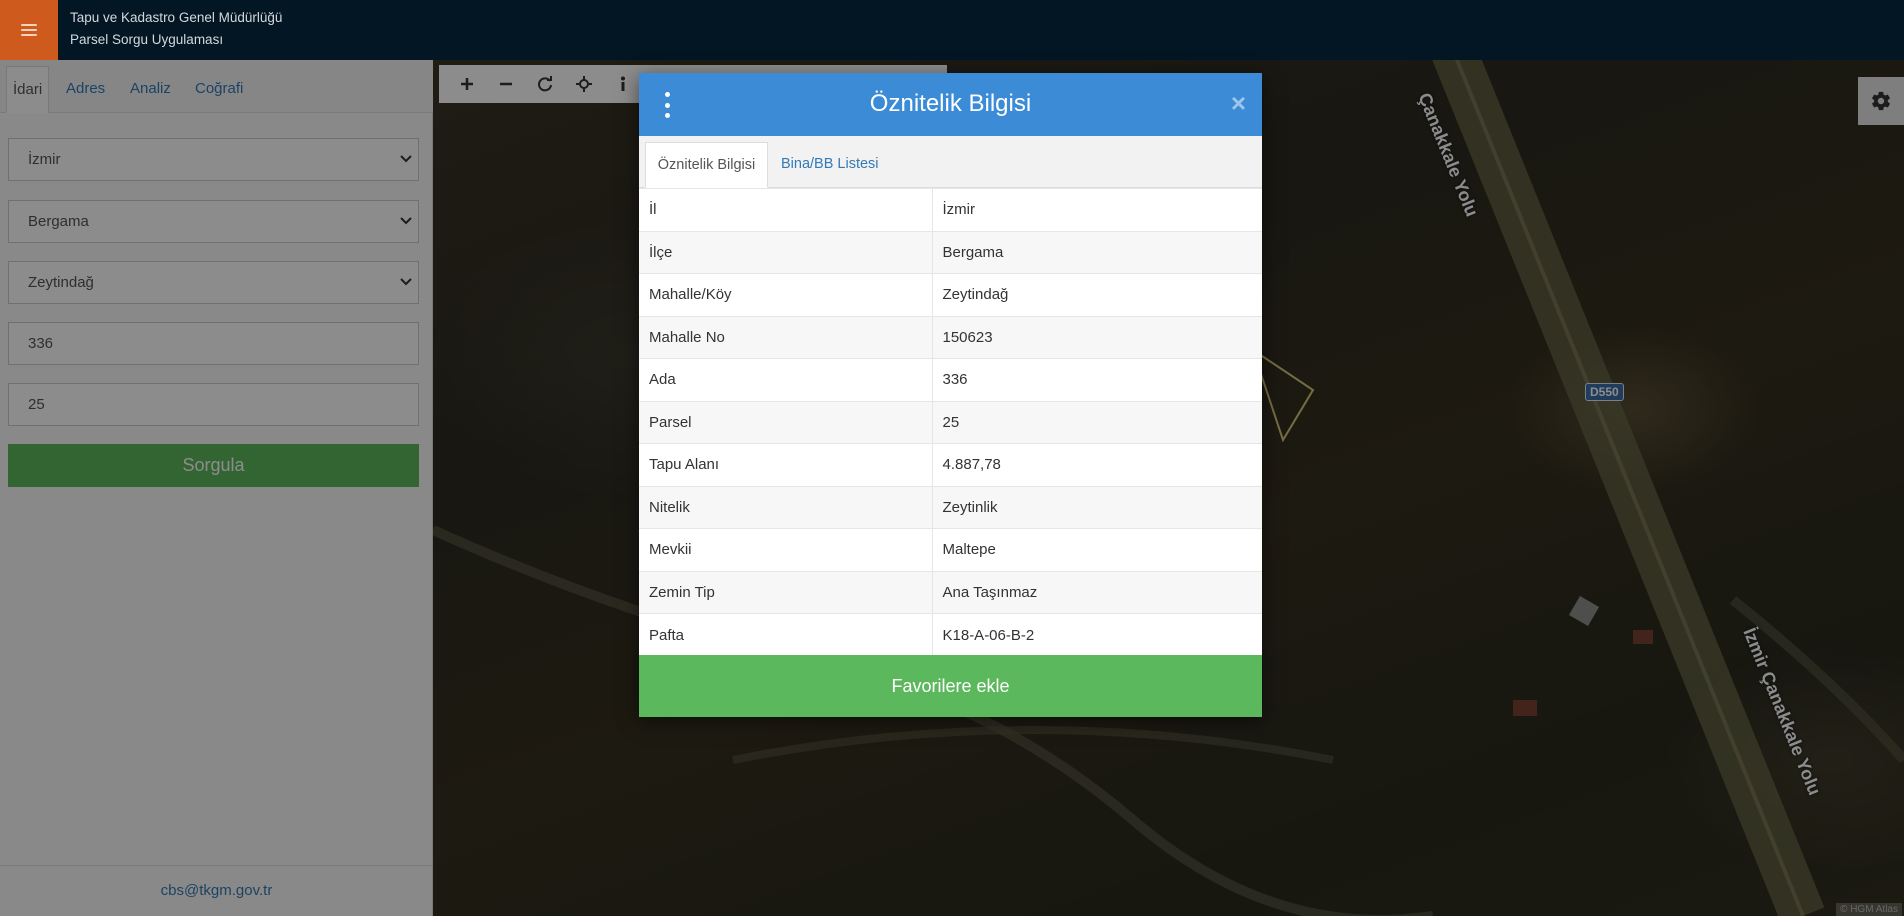  I want to click on attribute-value: 336, so click(1097, 379).